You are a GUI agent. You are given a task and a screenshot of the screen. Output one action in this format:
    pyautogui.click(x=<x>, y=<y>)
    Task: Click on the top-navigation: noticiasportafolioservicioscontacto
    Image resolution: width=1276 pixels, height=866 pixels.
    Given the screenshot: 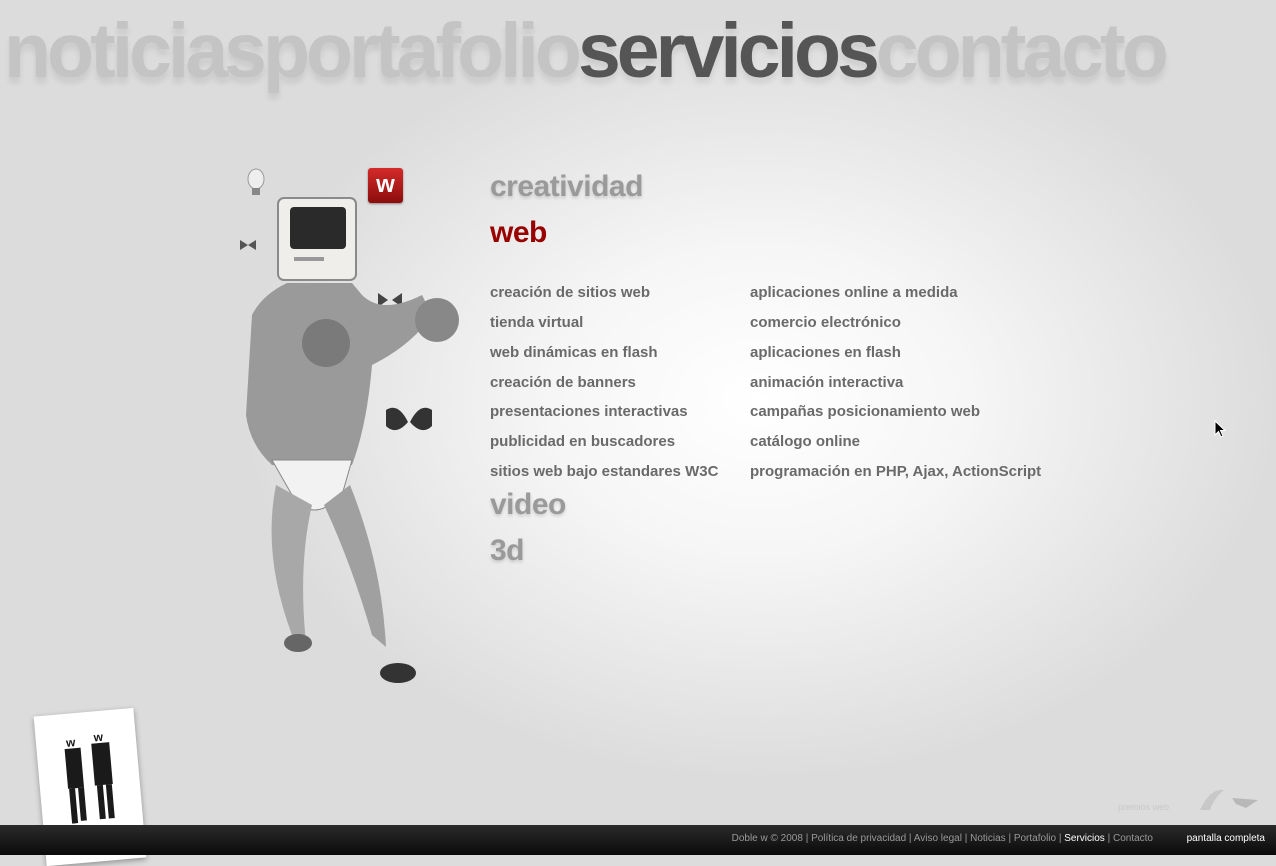 What is the action you would take?
    pyautogui.click(x=586, y=51)
    